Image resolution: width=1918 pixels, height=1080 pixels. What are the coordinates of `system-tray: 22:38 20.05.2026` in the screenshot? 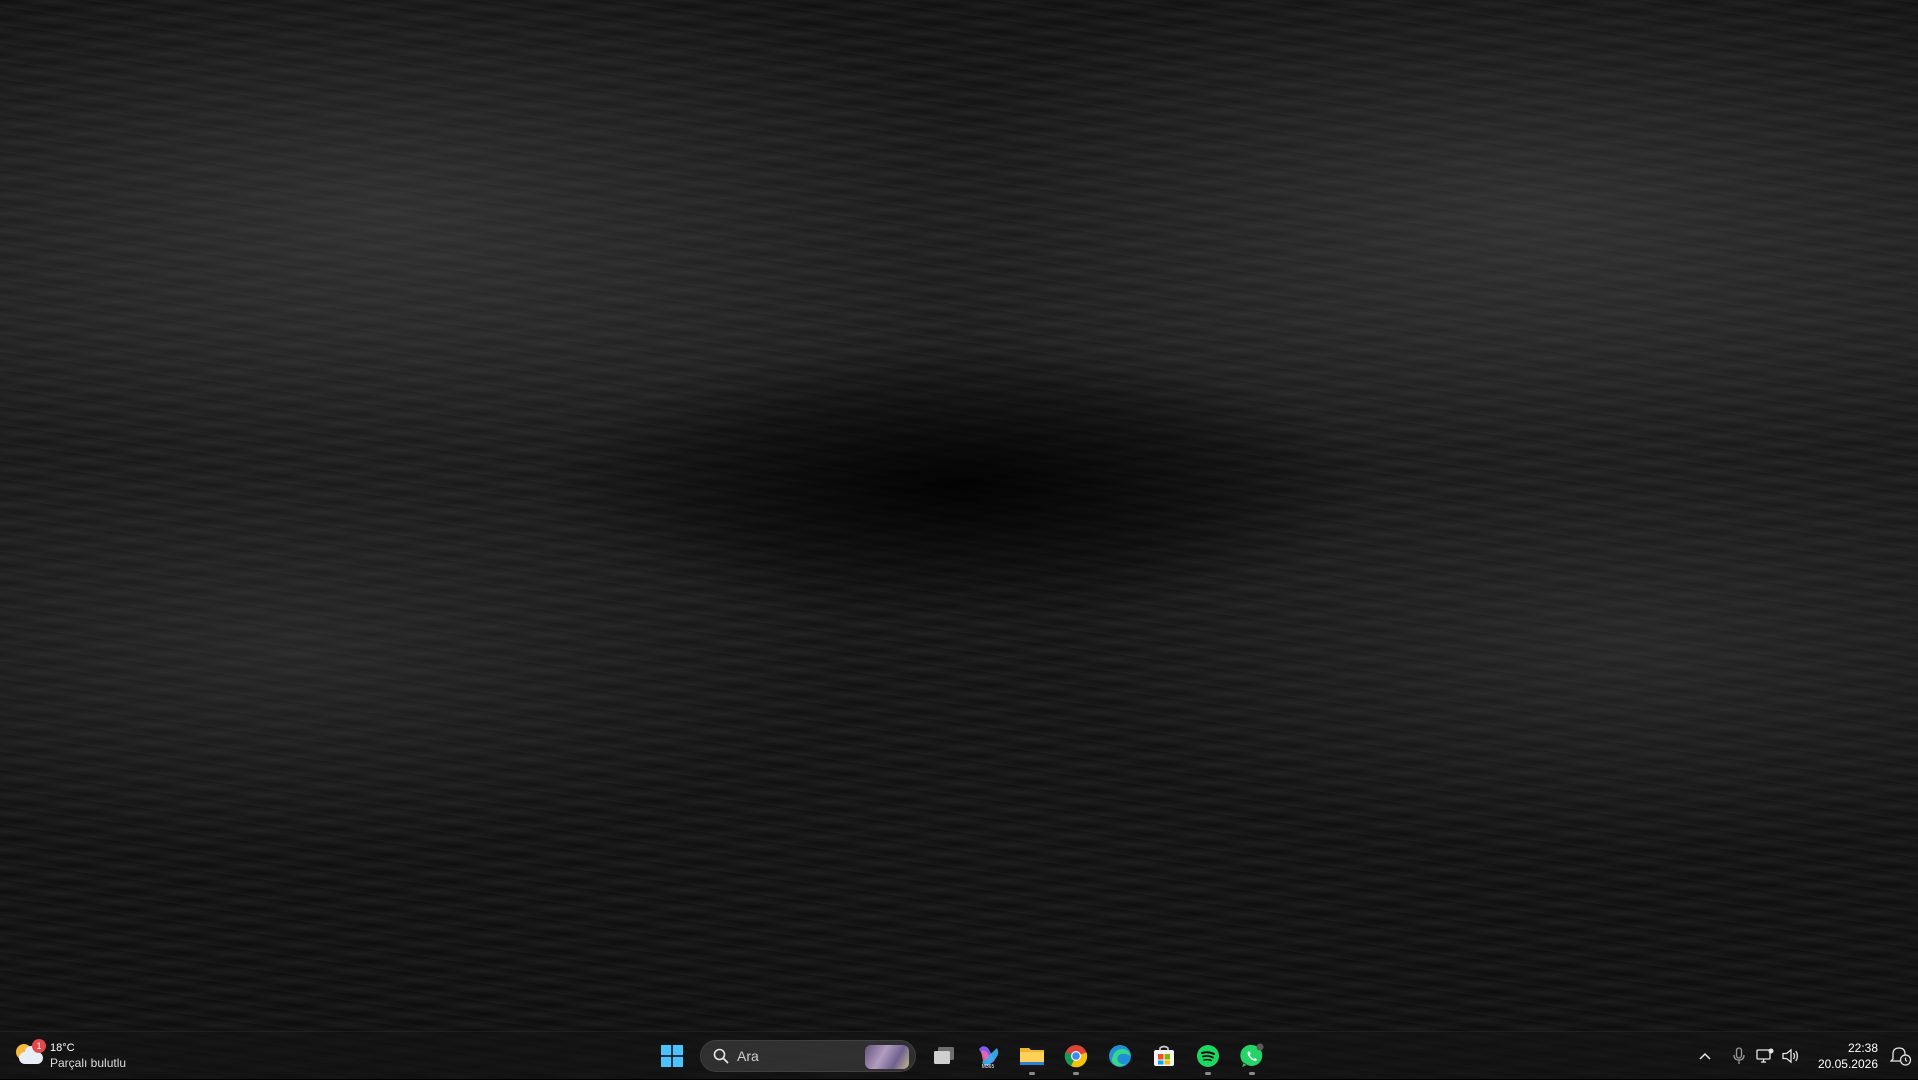 It's located at (1805, 1056).